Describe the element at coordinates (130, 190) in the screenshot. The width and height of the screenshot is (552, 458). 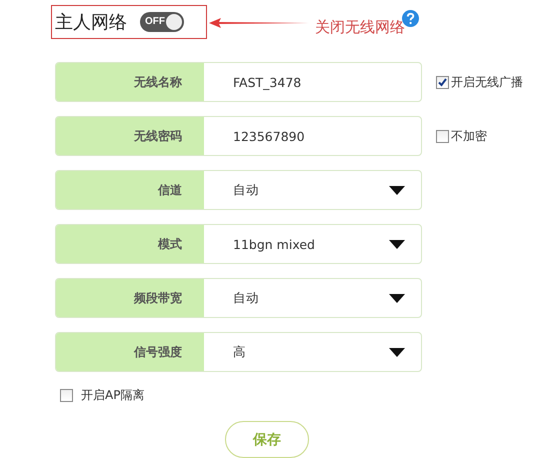
I see `field-label: 信道` at that location.